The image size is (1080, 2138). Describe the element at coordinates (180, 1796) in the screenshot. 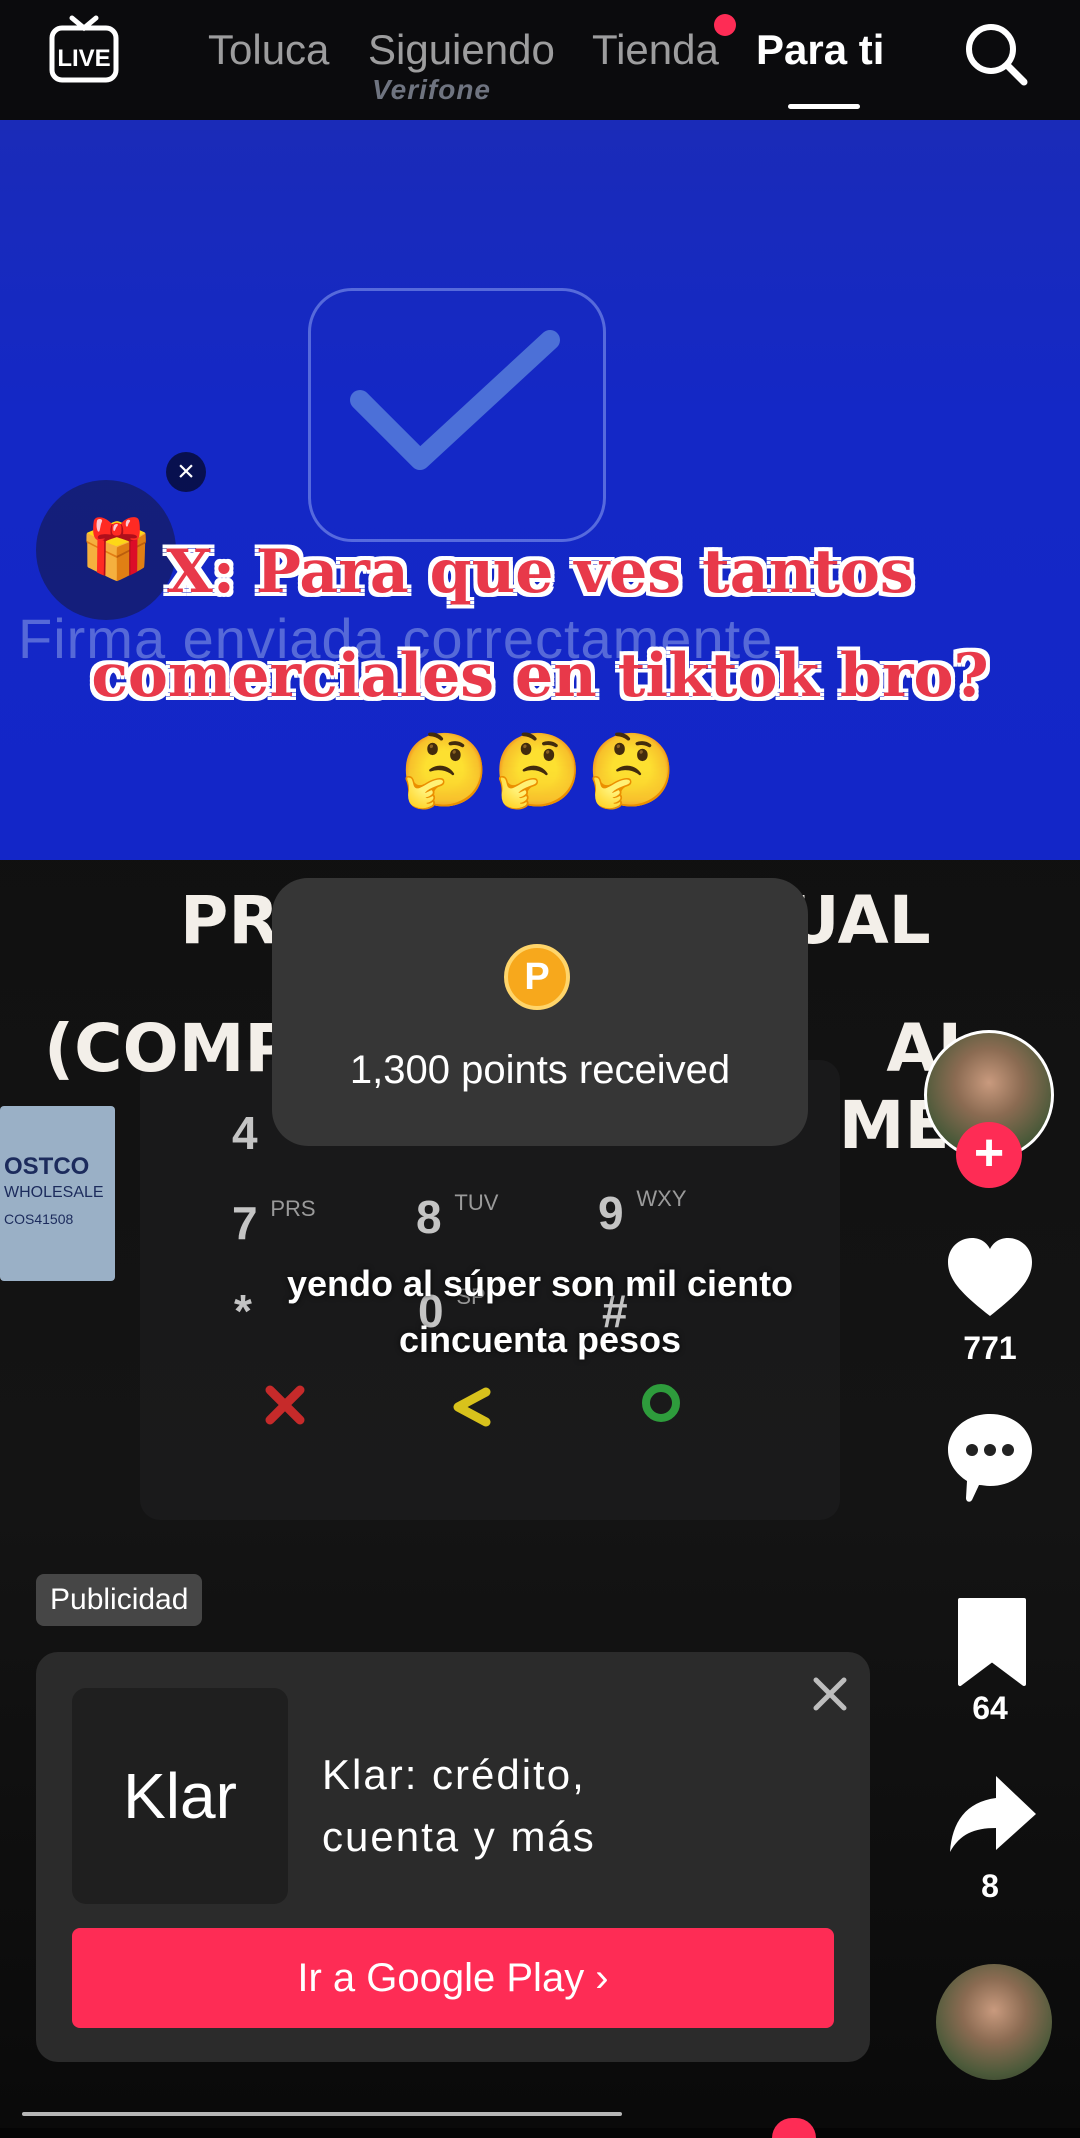

I see `ad-logo: Klar` at that location.